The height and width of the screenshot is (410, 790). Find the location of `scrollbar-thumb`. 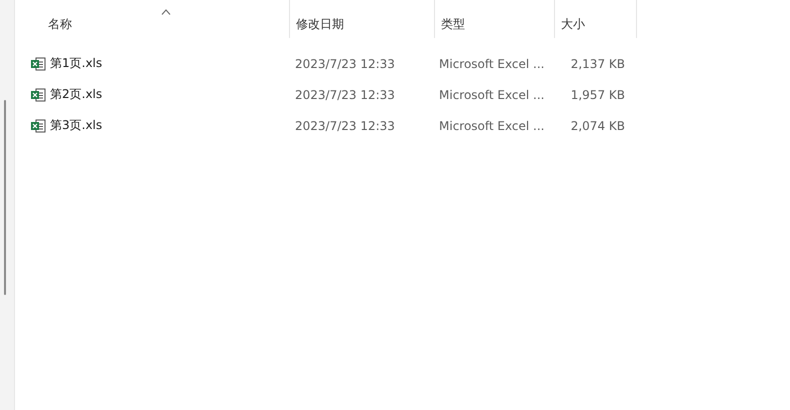

scrollbar-thumb is located at coordinates (5, 197).